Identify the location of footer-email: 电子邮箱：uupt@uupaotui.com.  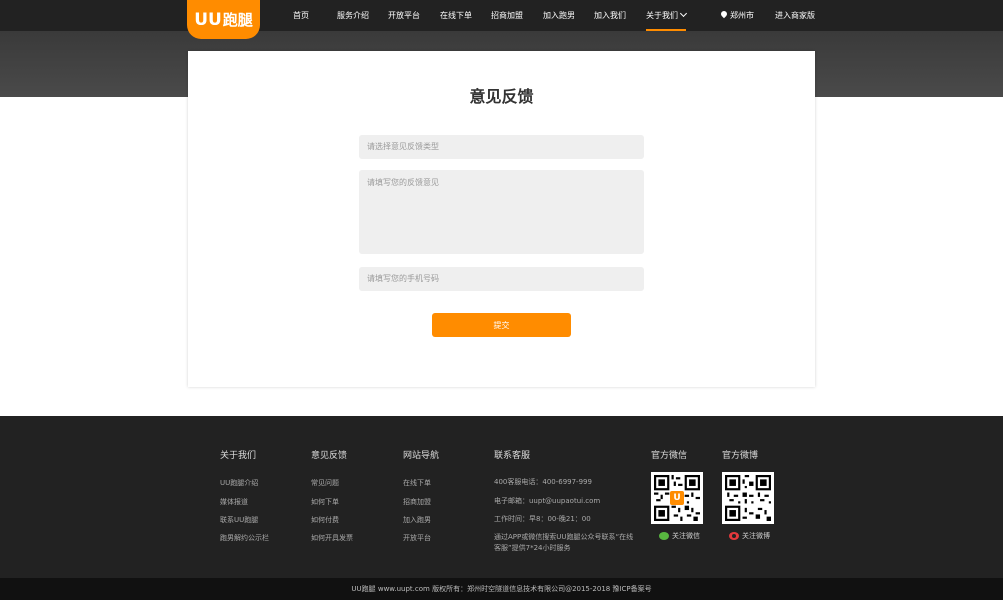
(547, 501).